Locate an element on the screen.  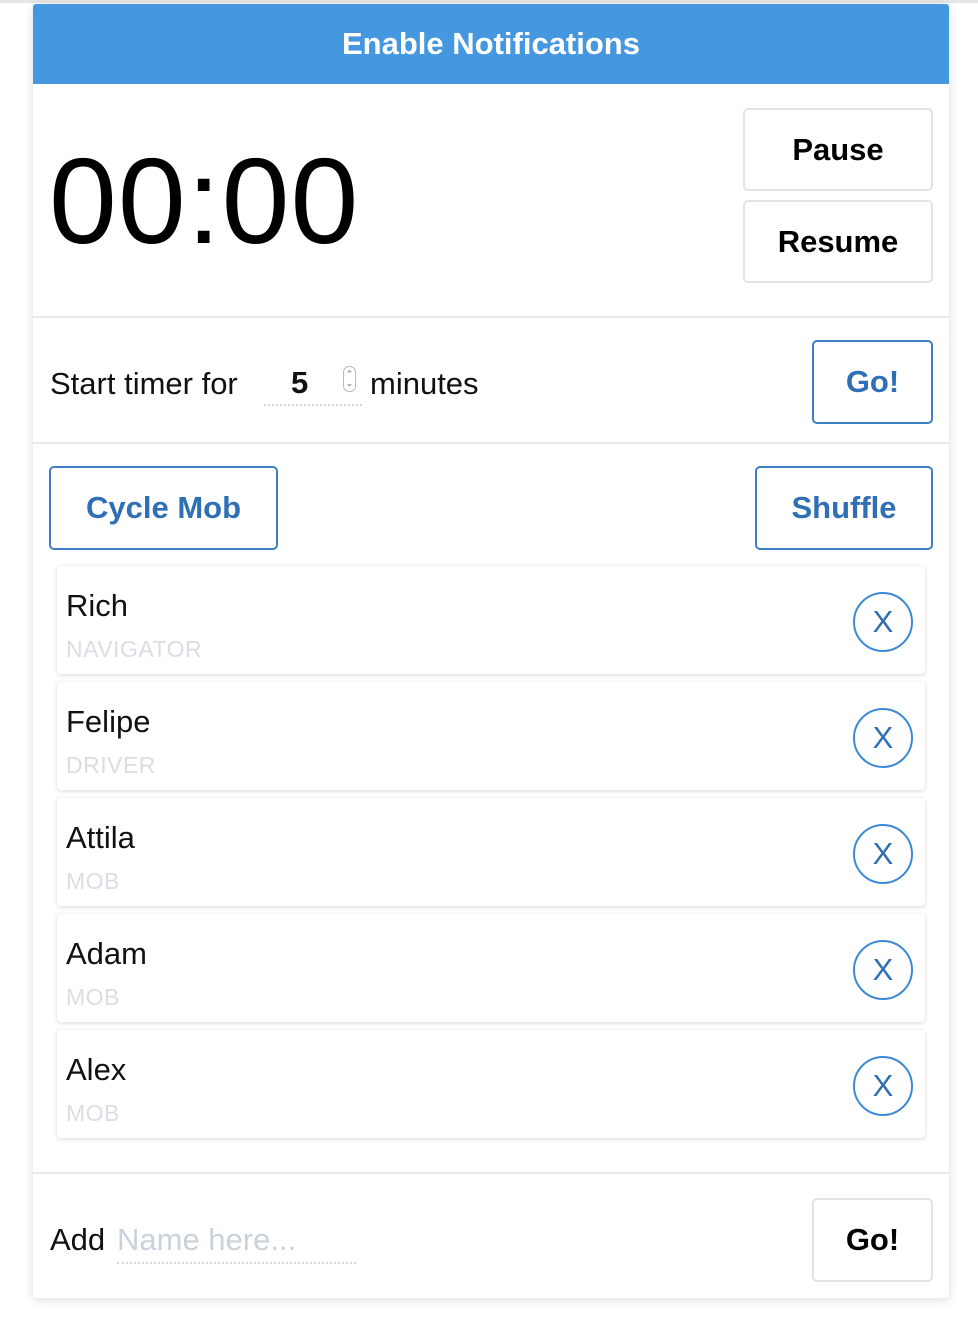
add-member-label: Add is located at coordinates (78, 1239).